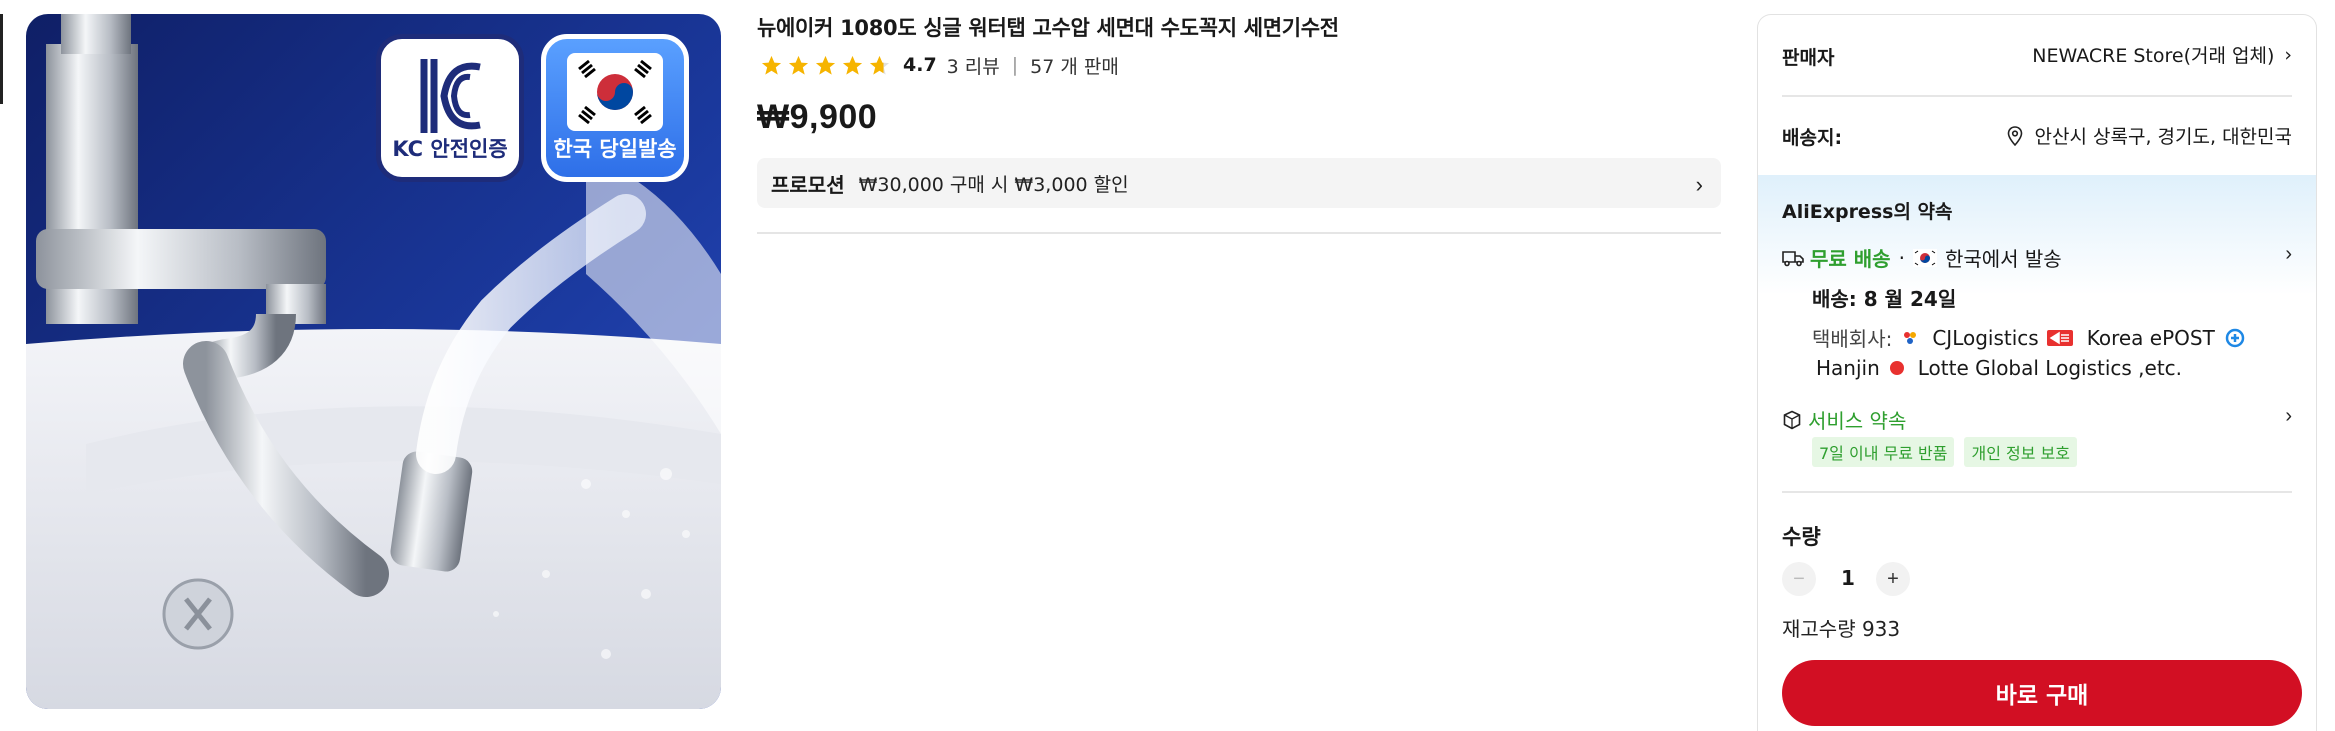  Describe the element at coordinates (2042, 693) in the screenshot. I see `buy-now-button: 바로 구매` at that location.